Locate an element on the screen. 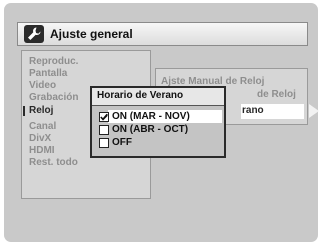  menu-item-grabacion: Grabación is located at coordinates (53, 98).